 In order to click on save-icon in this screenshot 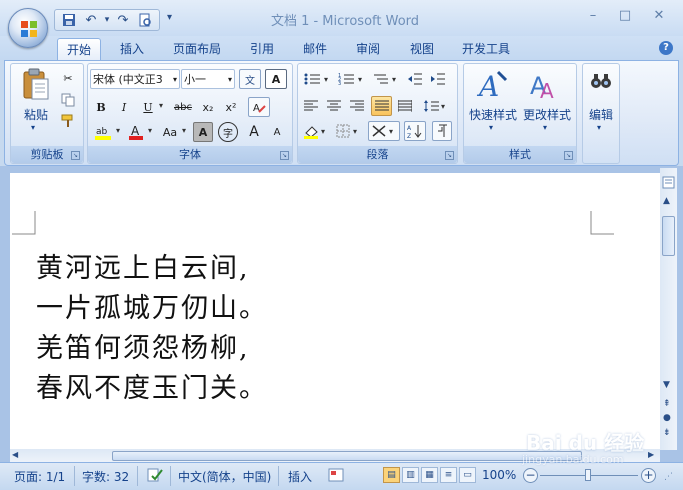, I will do `click(69, 20)`.